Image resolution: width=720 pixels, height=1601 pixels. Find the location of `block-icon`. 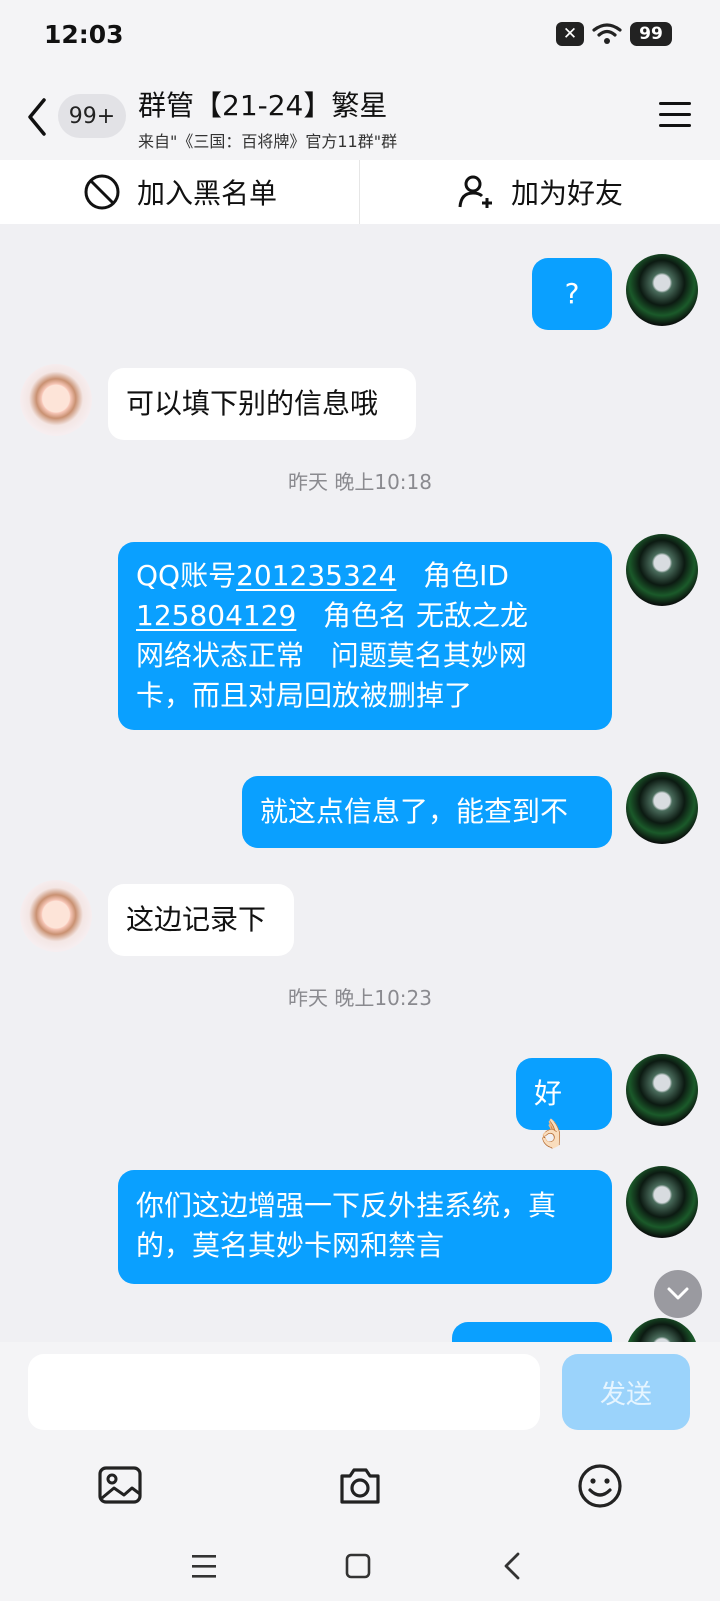

block-icon is located at coordinates (102, 192).